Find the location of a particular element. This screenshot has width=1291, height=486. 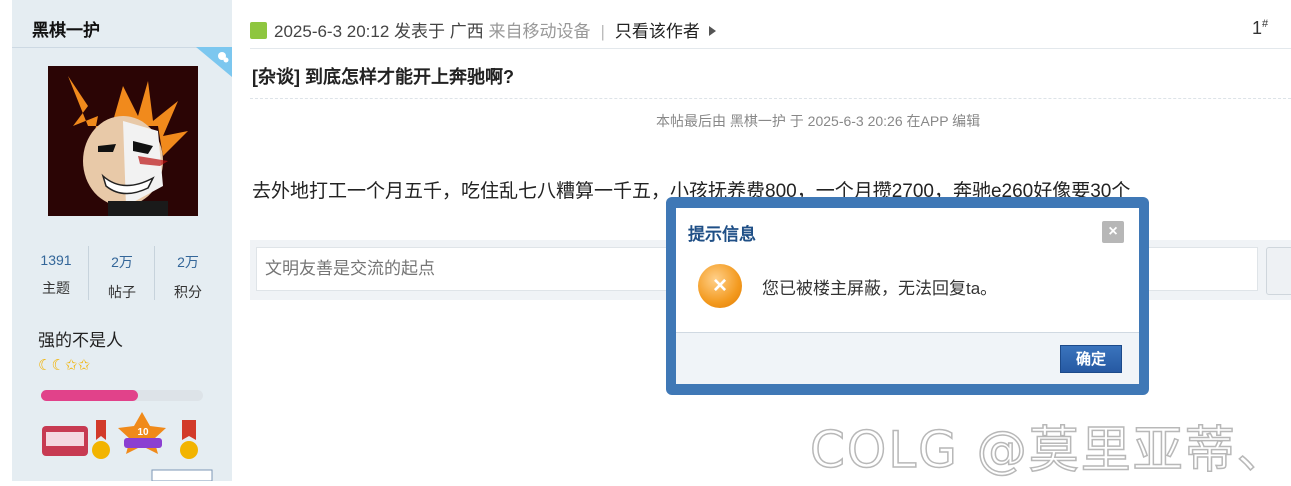

edited-note: 本帖最后由 黑棋一护 于 2025-6-3 20:26 在APP 编辑 is located at coordinates (818, 121).